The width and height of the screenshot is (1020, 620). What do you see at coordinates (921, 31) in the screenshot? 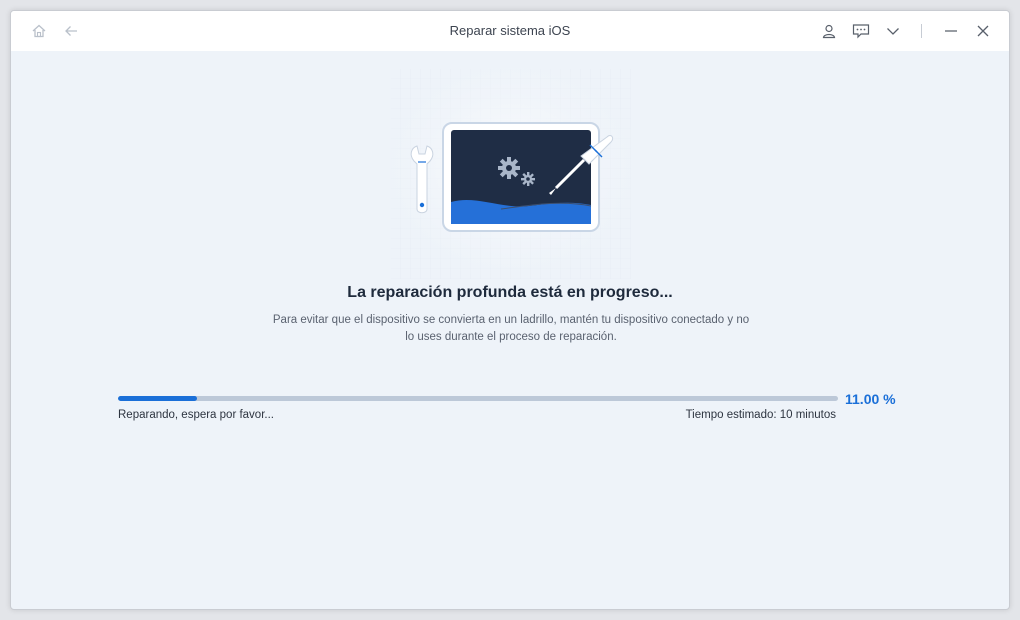
I see `title-bar-divider` at bounding box center [921, 31].